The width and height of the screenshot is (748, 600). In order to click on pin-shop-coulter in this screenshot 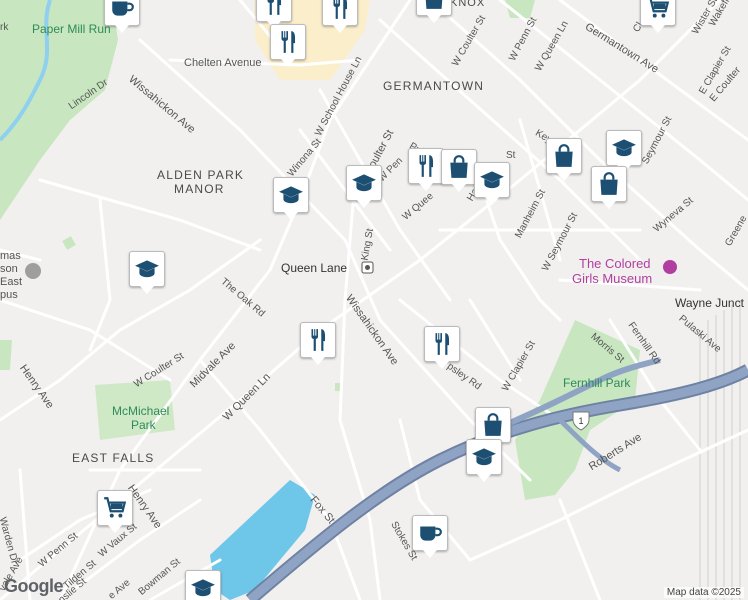, I will do `click(459, 170)`.